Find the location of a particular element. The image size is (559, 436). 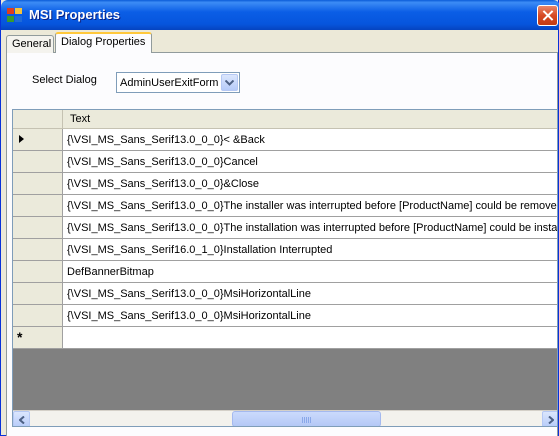

horizontal-scrollbar is located at coordinates (285, 418).